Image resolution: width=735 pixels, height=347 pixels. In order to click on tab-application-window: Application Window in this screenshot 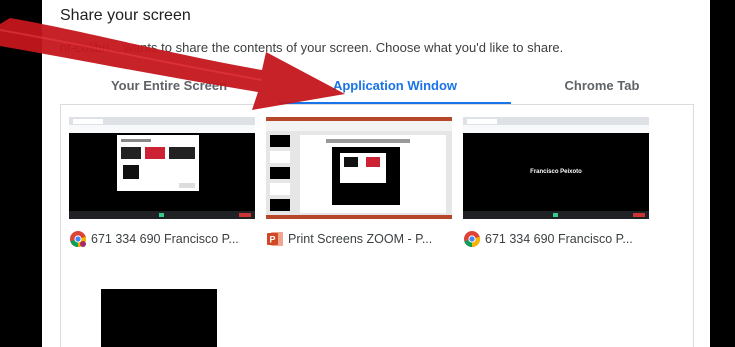, I will do `click(395, 87)`.